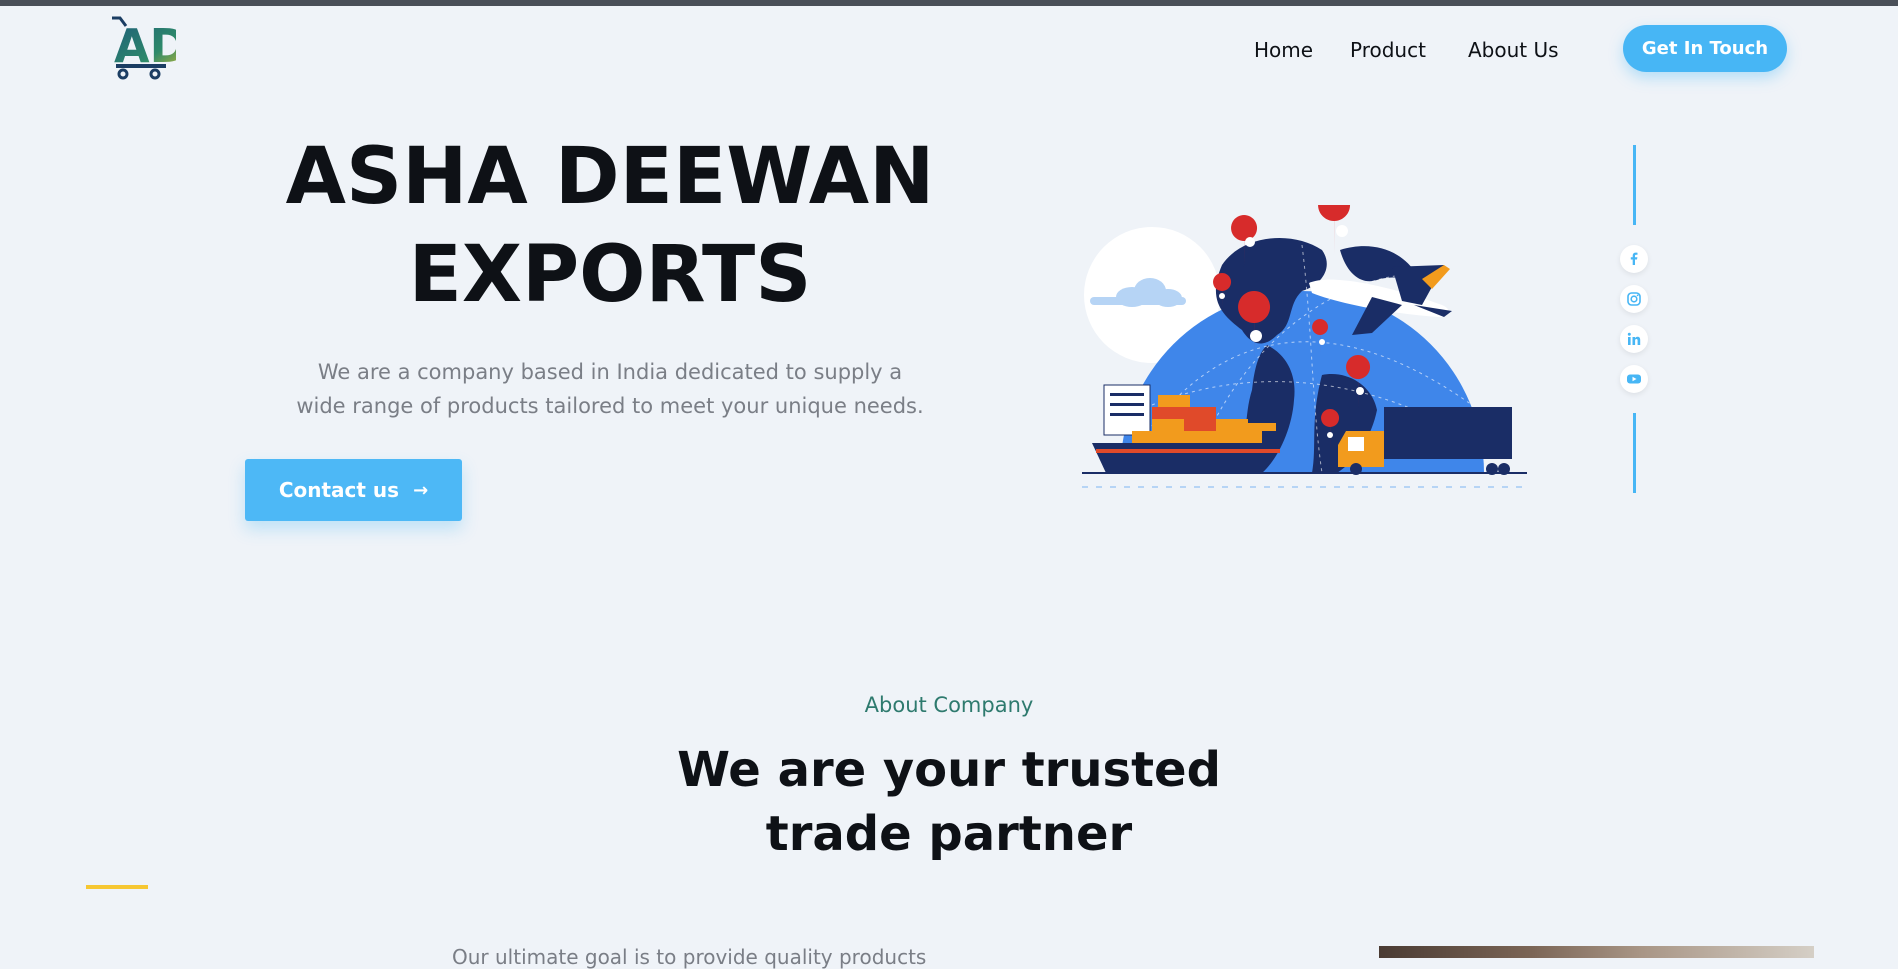 Image resolution: width=1898 pixels, height=969 pixels. What do you see at coordinates (1304, 346) in the screenshot?
I see `global-logistics-illustration` at bounding box center [1304, 346].